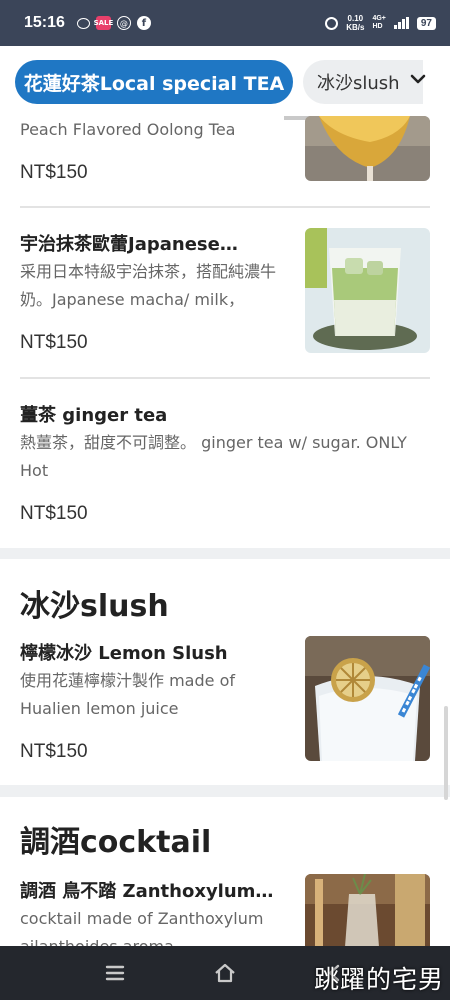  I want to click on page-scrollbar, so click(446, 753).